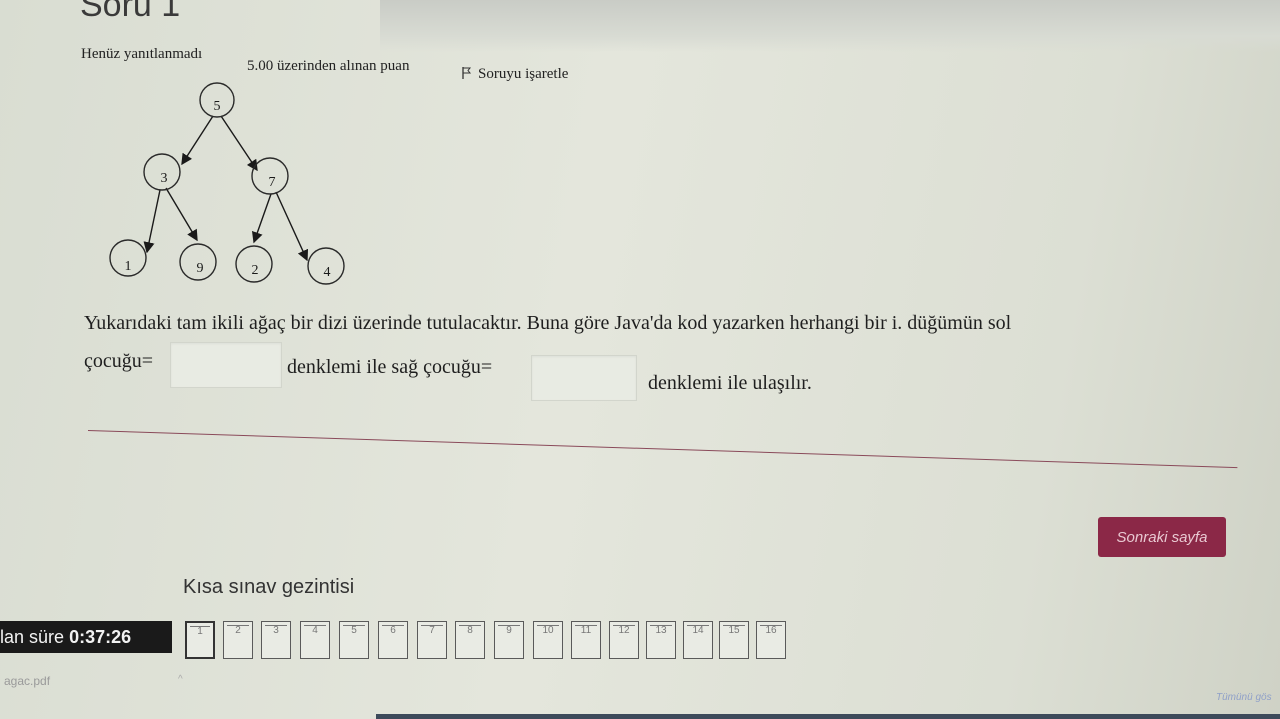 This screenshot has width=1280, height=719. I want to click on quiz-page-button: 13, so click(661, 640).